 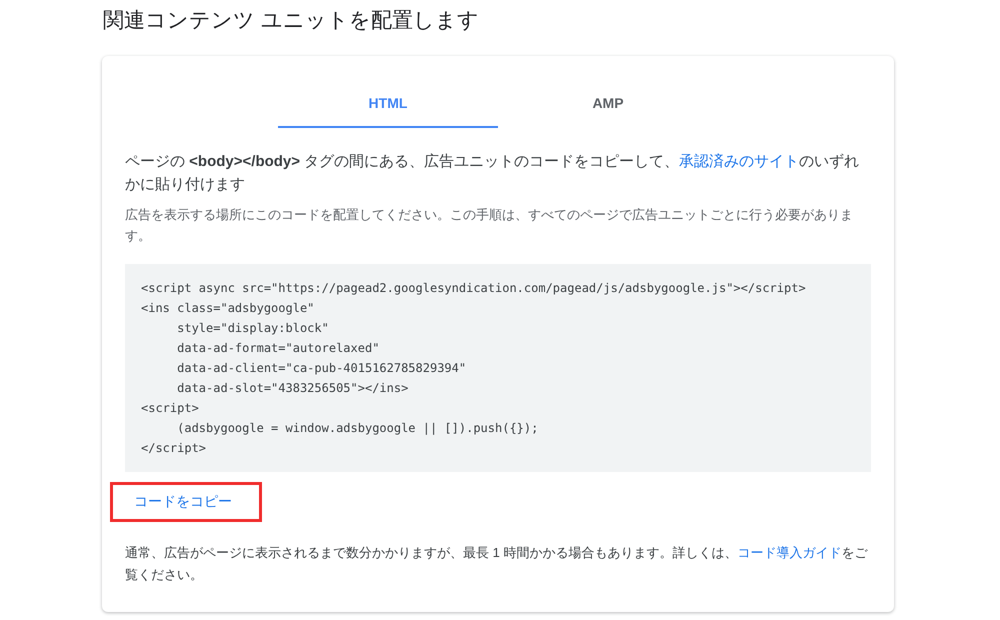 I want to click on link: 承認済みのサイト, so click(x=739, y=161).